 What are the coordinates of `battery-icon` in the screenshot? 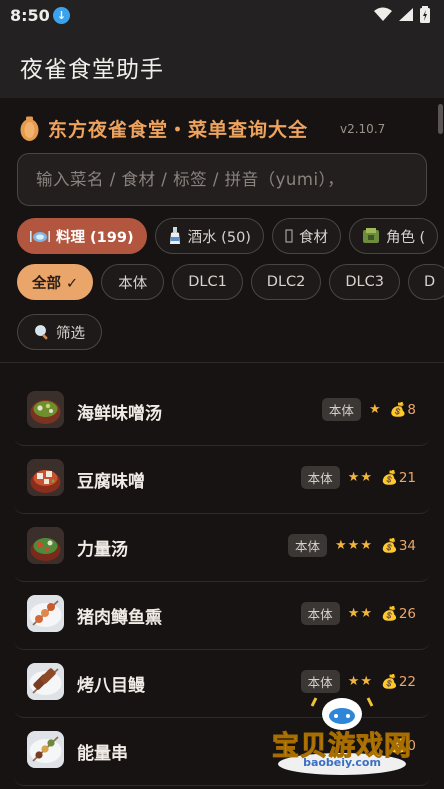 It's located at (425, 14).